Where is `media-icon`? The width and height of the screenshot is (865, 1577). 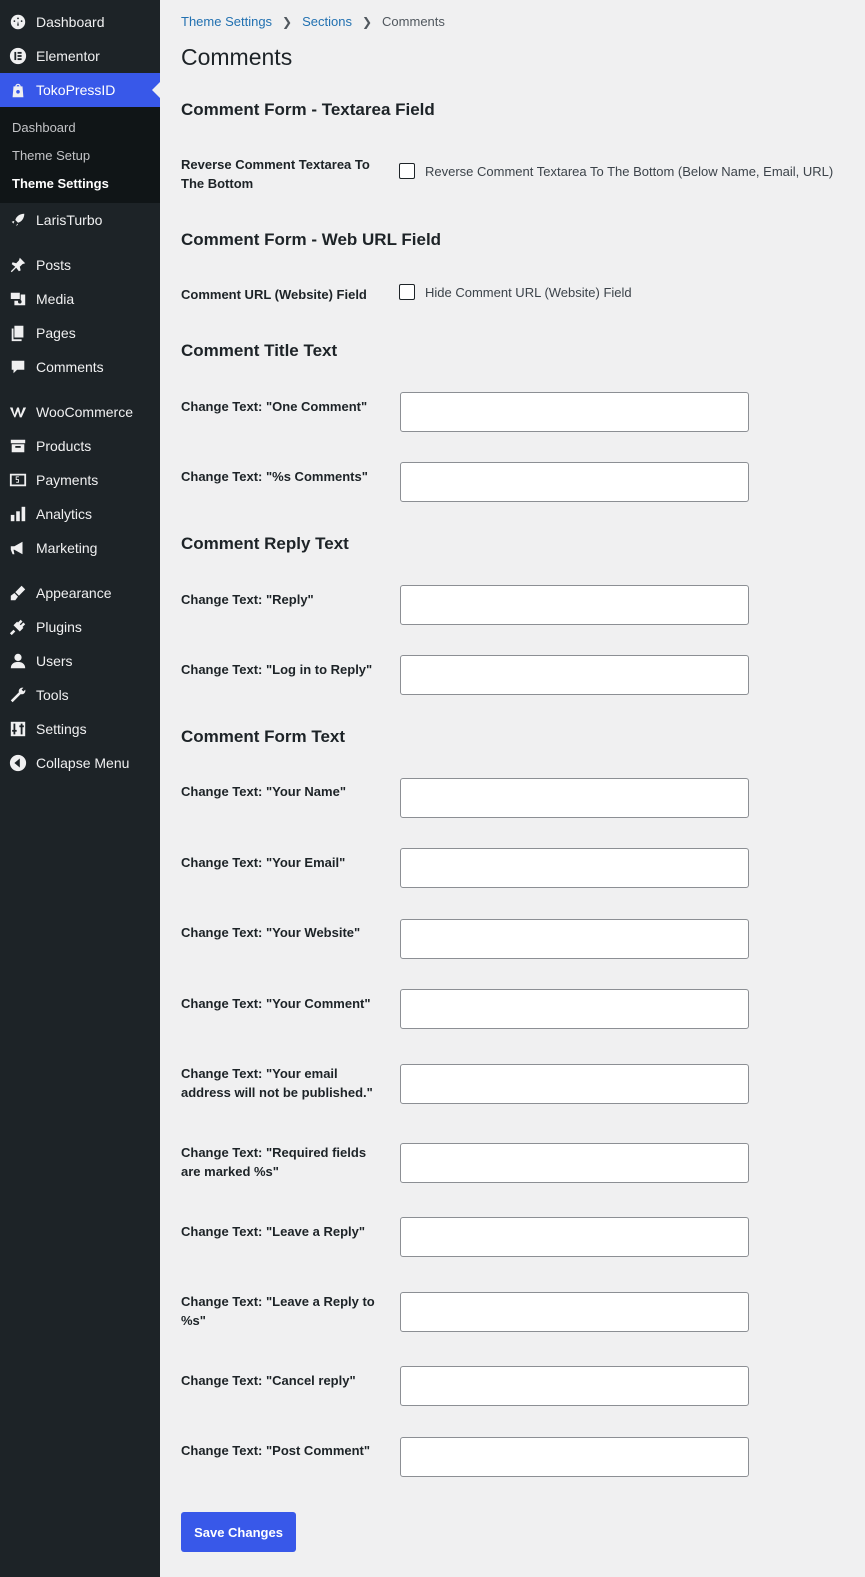
media-icon is located at coordinates (18, 299).